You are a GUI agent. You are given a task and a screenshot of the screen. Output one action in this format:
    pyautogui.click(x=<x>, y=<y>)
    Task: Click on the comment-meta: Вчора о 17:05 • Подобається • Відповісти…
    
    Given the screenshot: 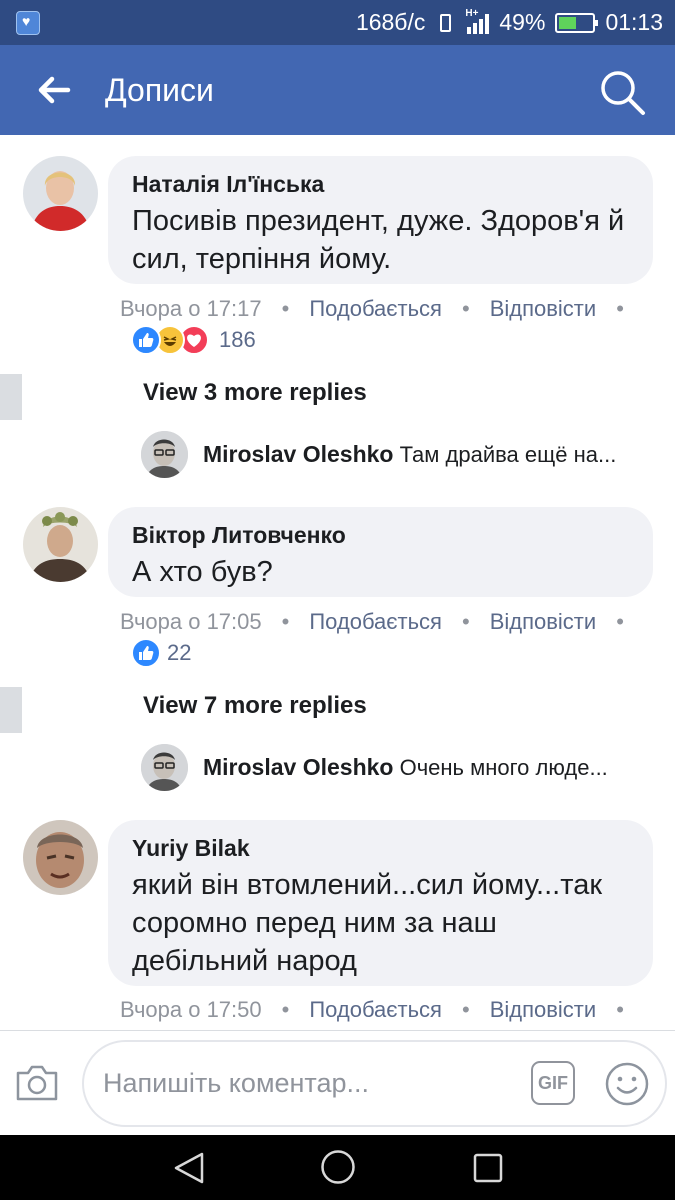 What is the action you would take?
    pyautogui.click(x=382, y=622)
    